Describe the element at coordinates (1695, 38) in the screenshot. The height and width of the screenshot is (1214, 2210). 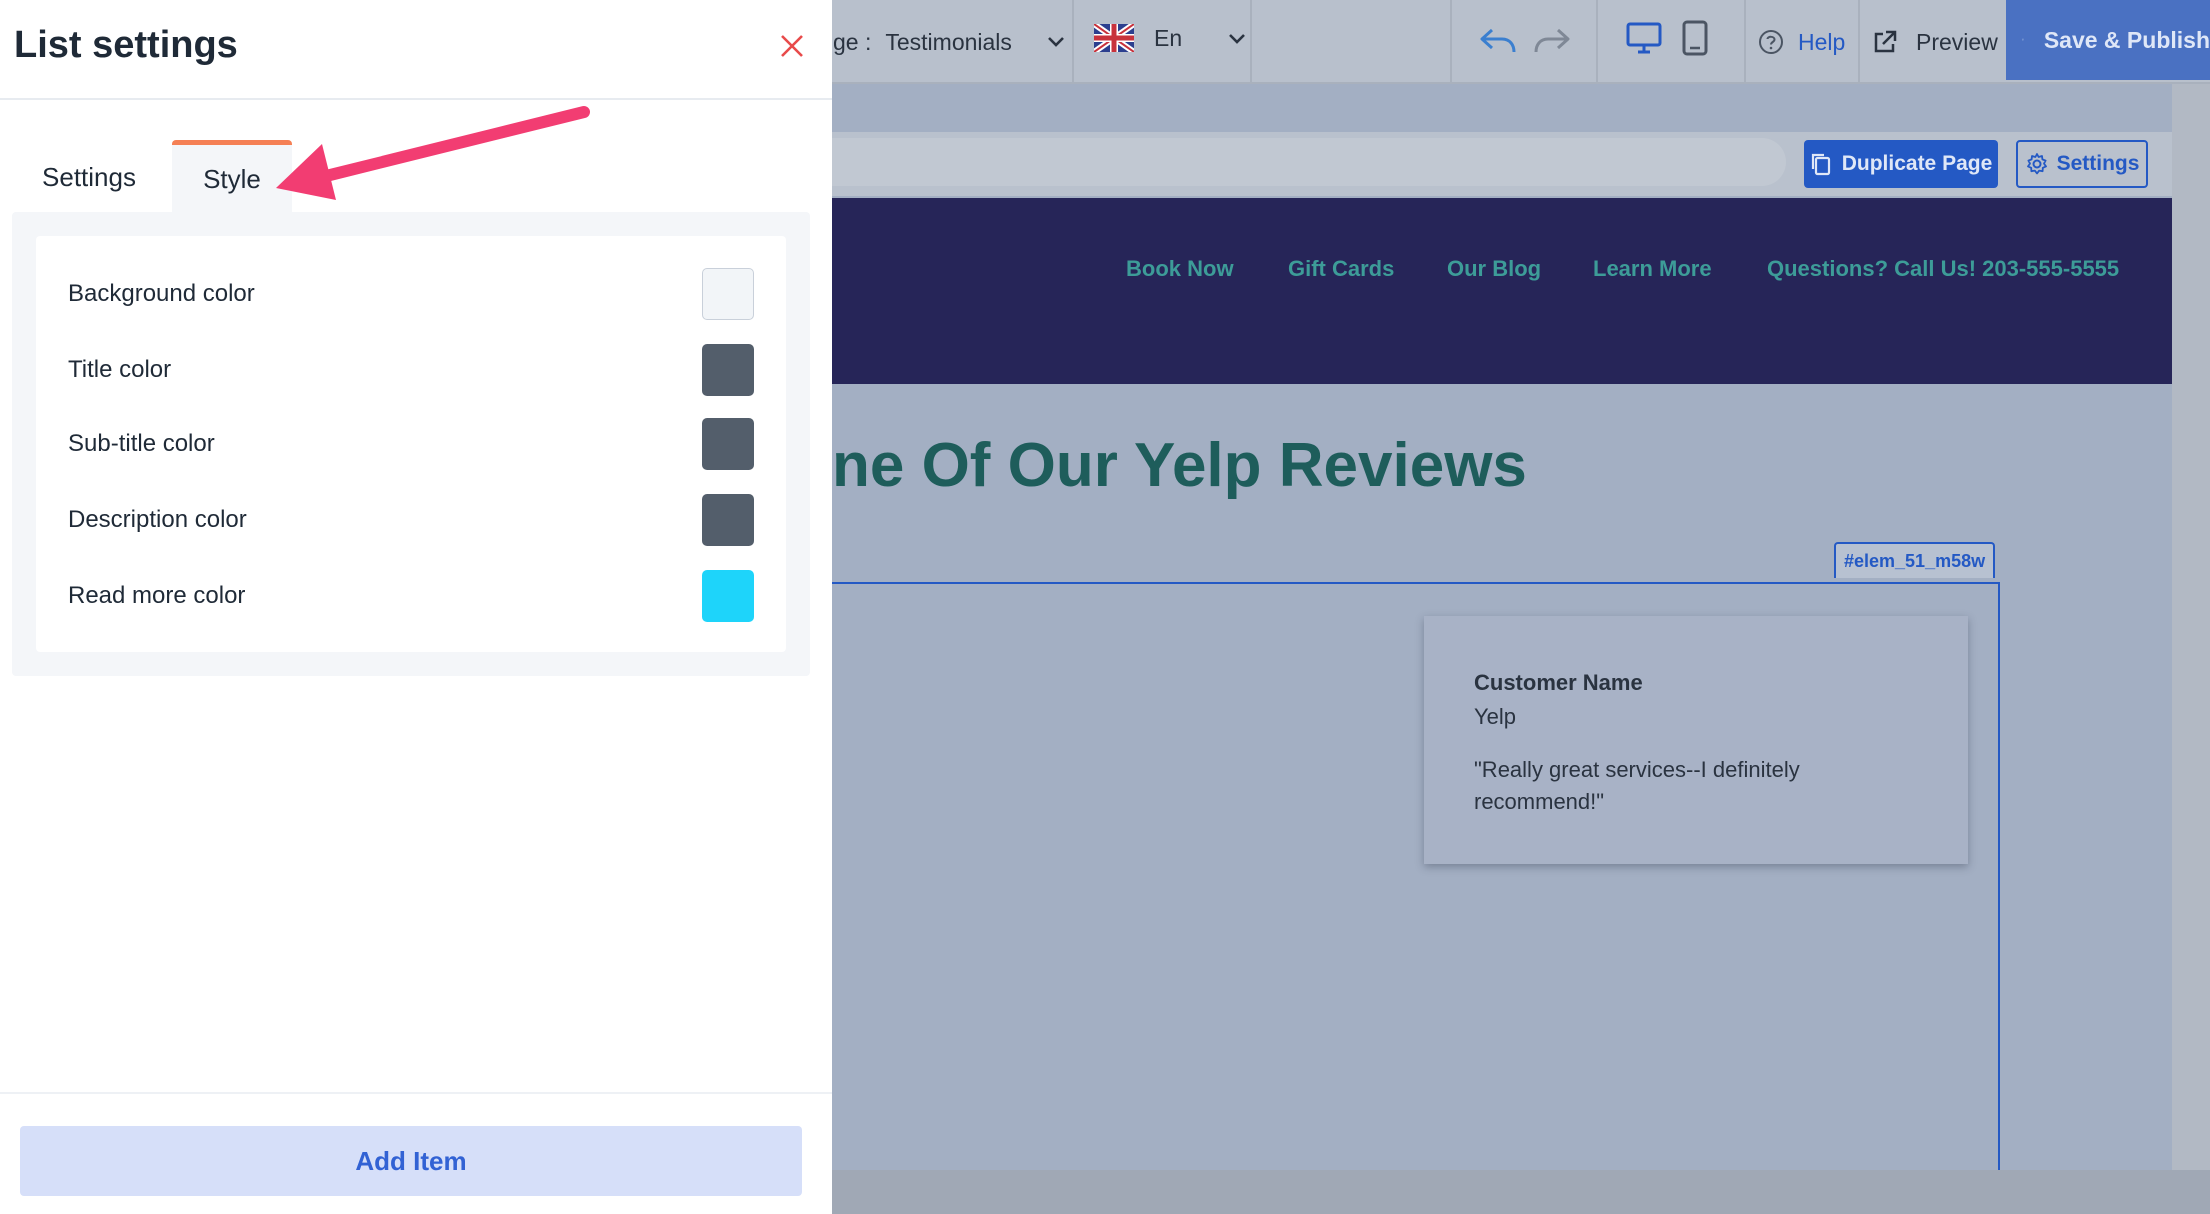
I see `mobile-view-icon` at that location.